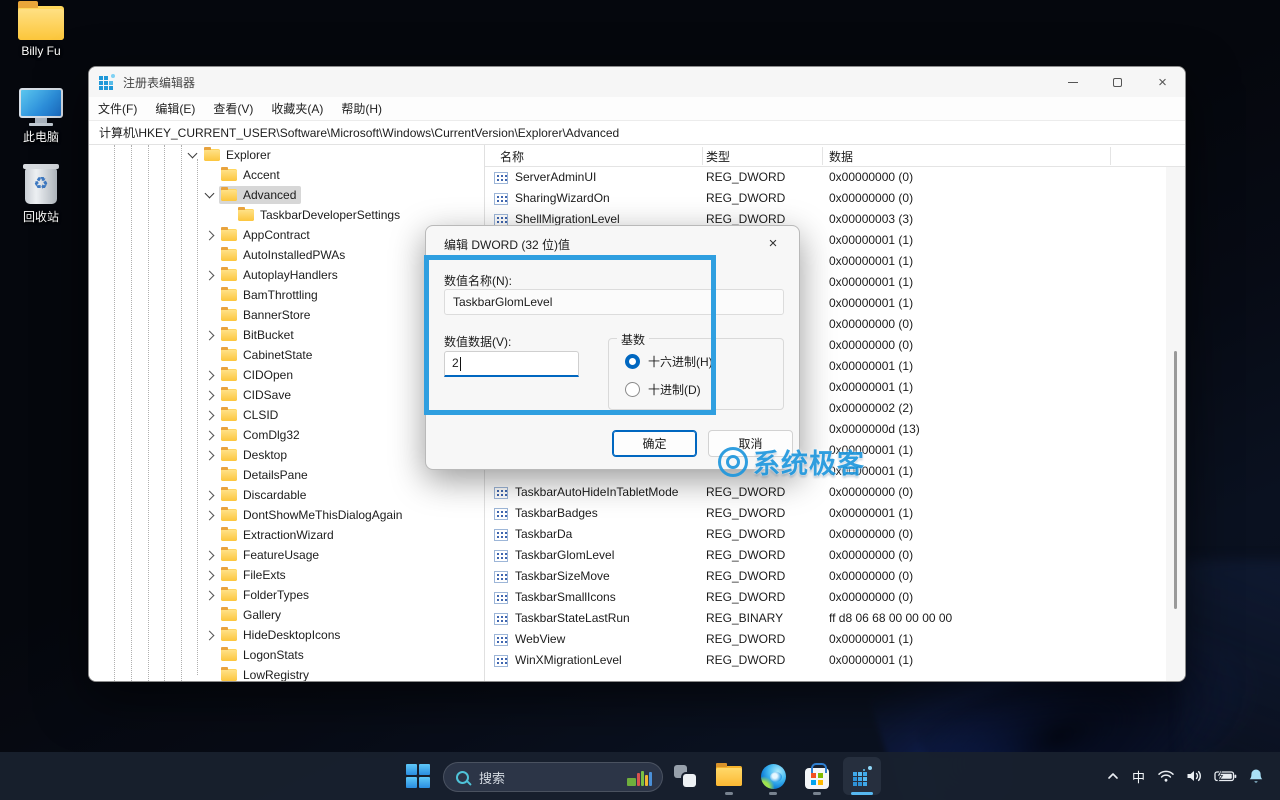  Describe the element at coordinates (297, 108) in the screenshot. I see `menu-favorites: 收藏夹(A)` at that location.